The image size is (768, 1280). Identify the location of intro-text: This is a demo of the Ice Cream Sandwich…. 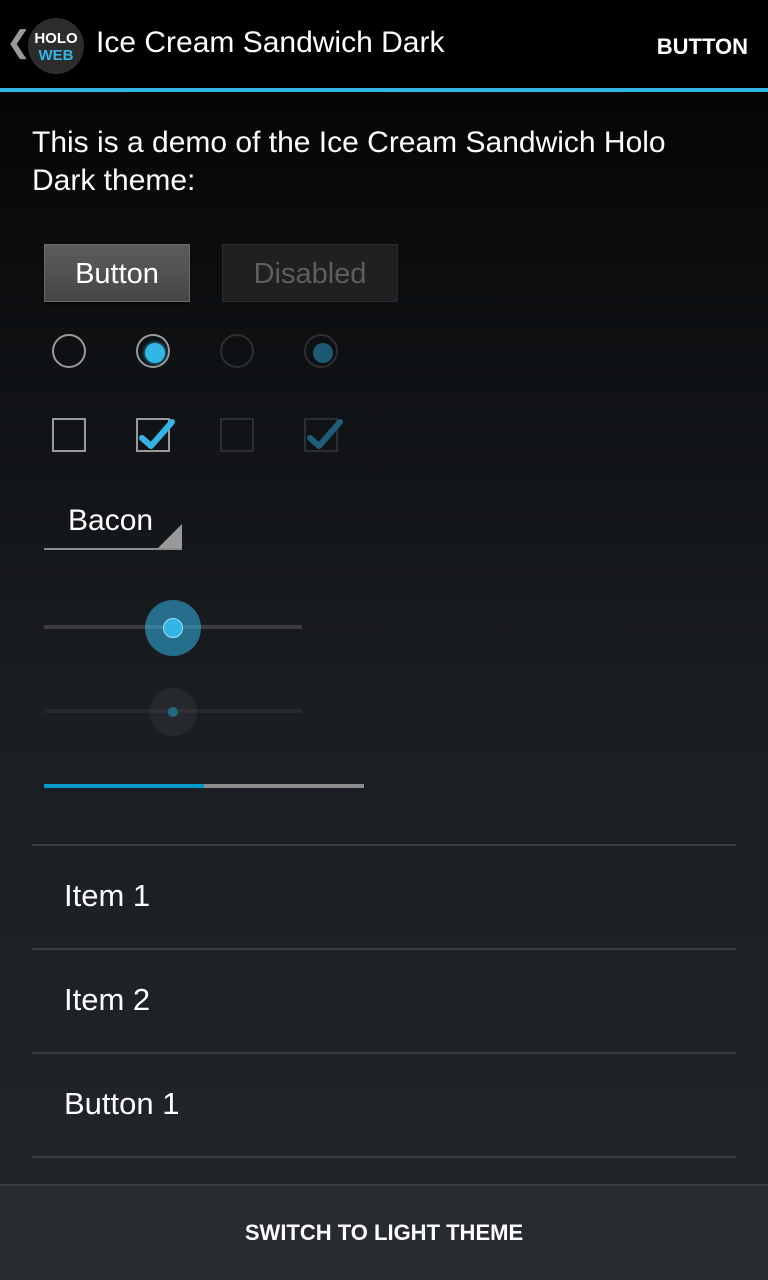
(349, 161).